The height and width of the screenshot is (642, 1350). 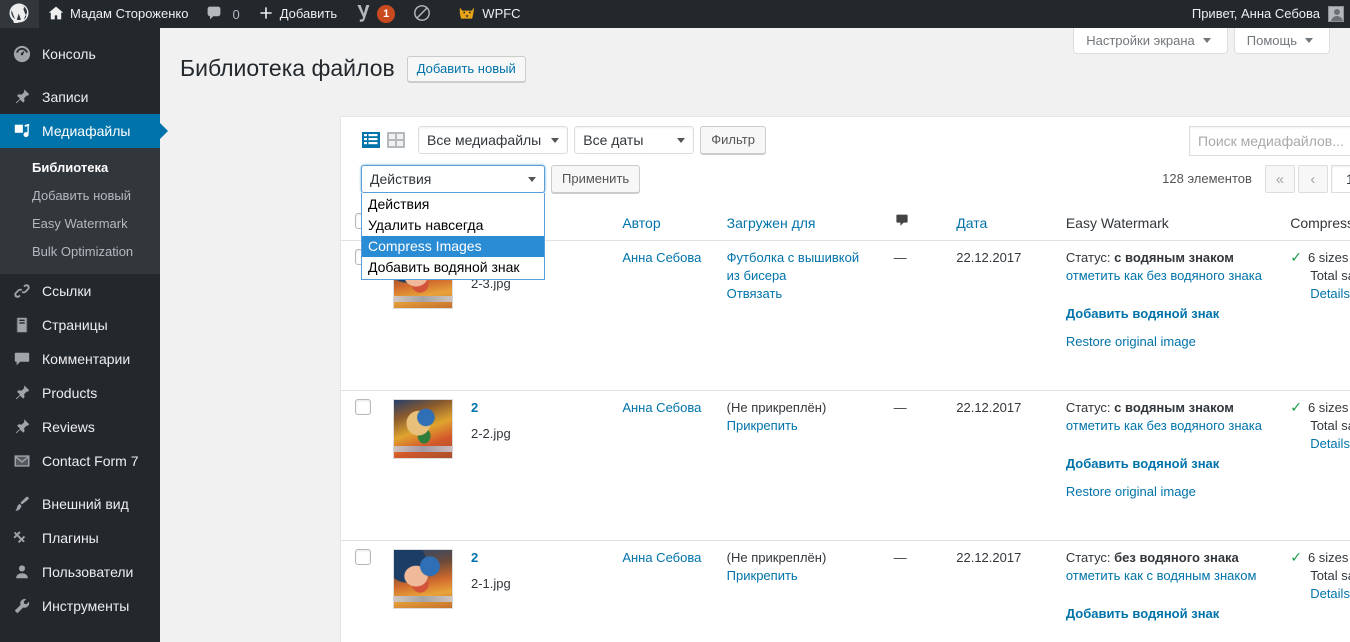 I want to click on link-icon, so click(x=22, y=291).